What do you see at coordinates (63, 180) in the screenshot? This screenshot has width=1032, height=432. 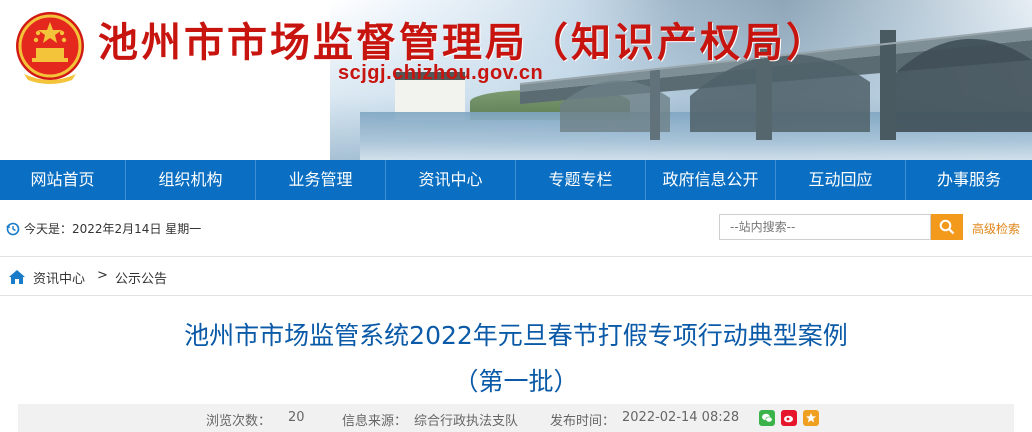 I see `nav-item-home: 网站首页` at bounding box center [63, 180].